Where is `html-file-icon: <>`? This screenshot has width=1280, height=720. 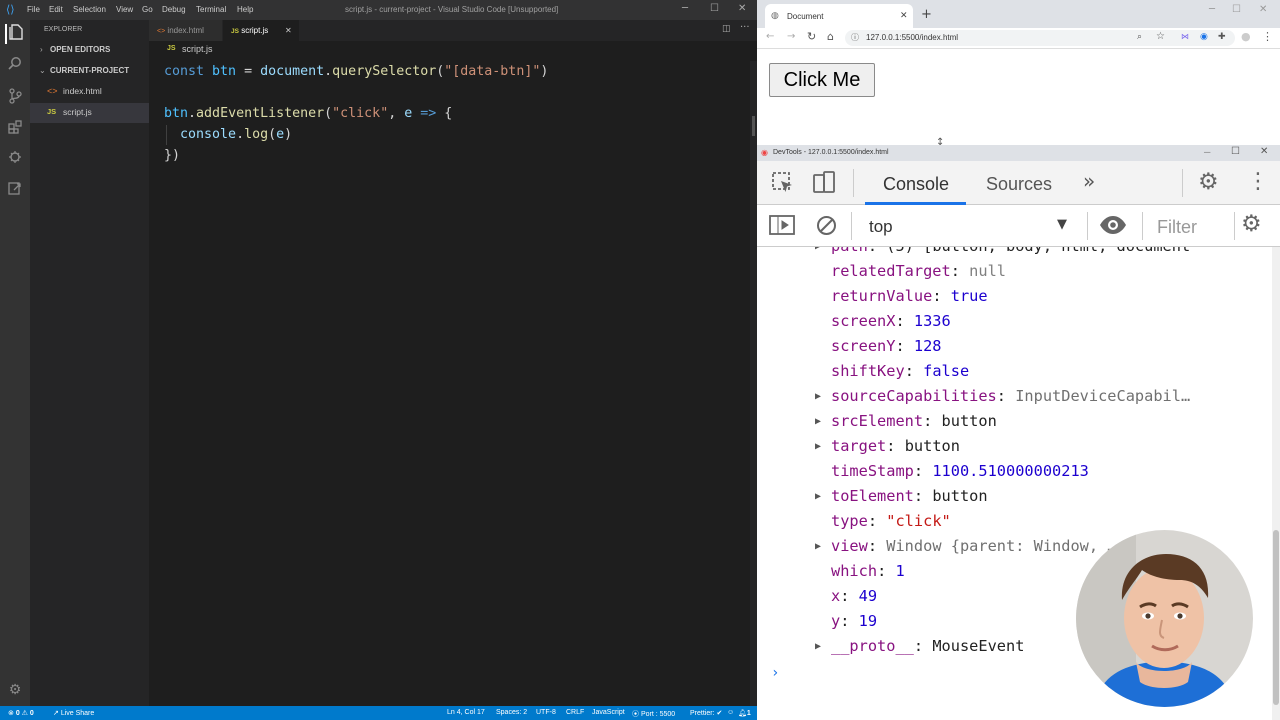 html-file-icon: <> is located at coordinates (161, 31).